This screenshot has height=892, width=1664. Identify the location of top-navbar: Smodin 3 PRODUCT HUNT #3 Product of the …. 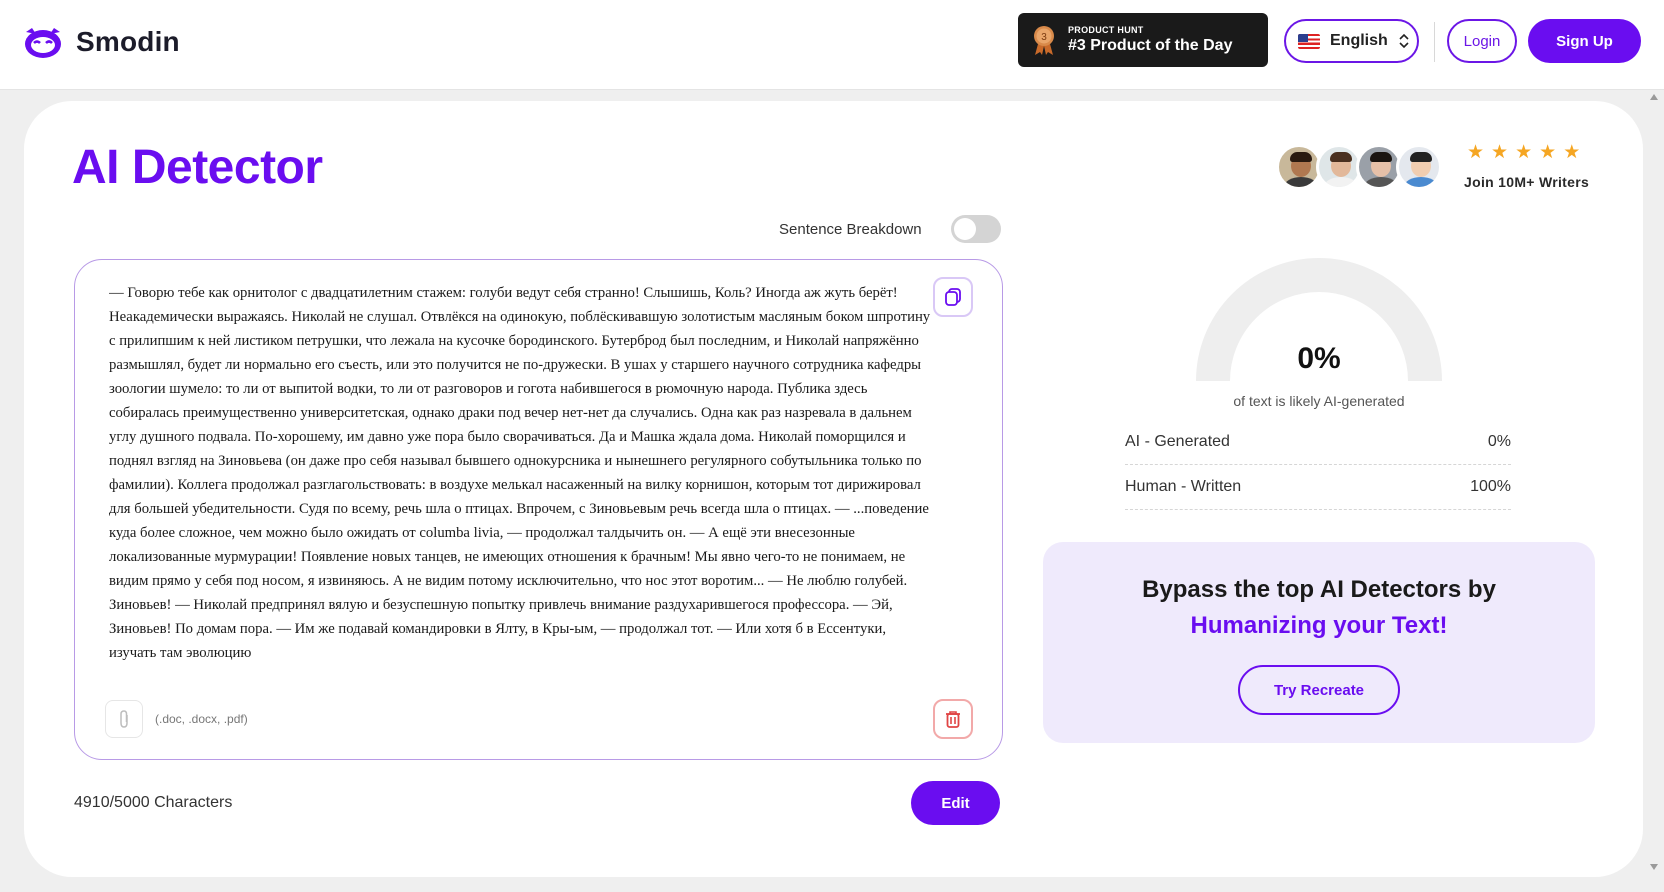
(832, 45).